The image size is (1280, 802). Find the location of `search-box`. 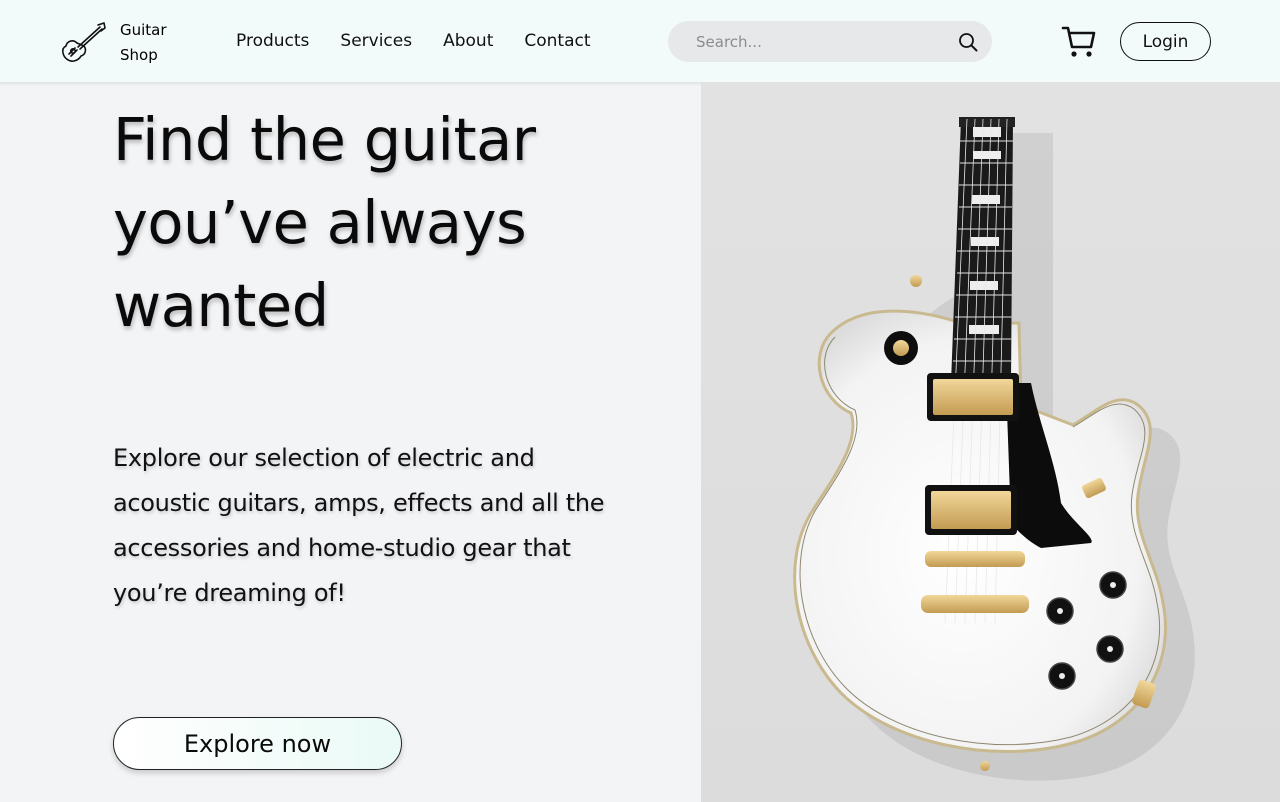

search-box is located at coordinates (830, 41).